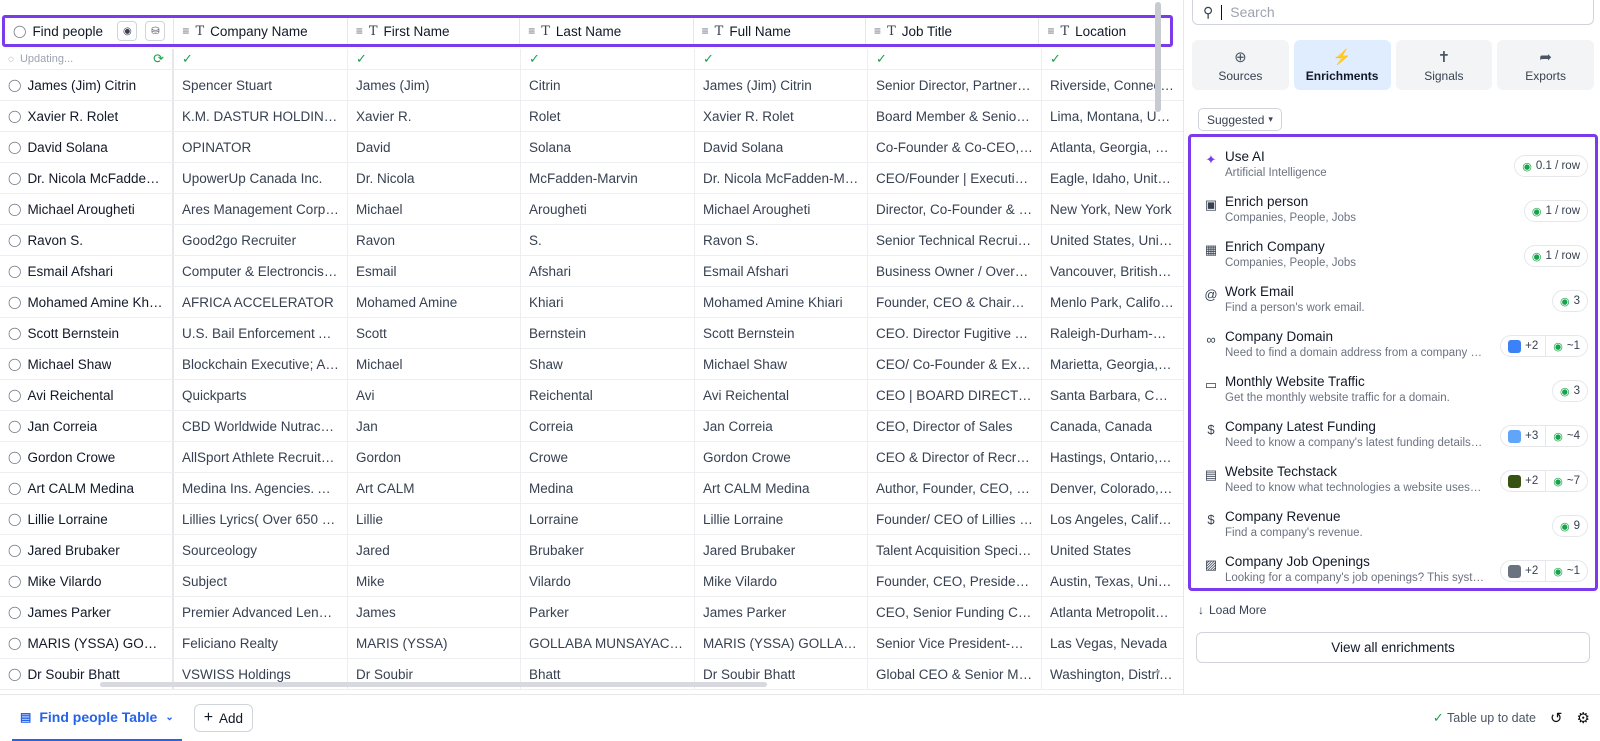 The height and width of the screenshot is (741, 1600). I want to click on table-cell: Sourceology, so click(261, 550).